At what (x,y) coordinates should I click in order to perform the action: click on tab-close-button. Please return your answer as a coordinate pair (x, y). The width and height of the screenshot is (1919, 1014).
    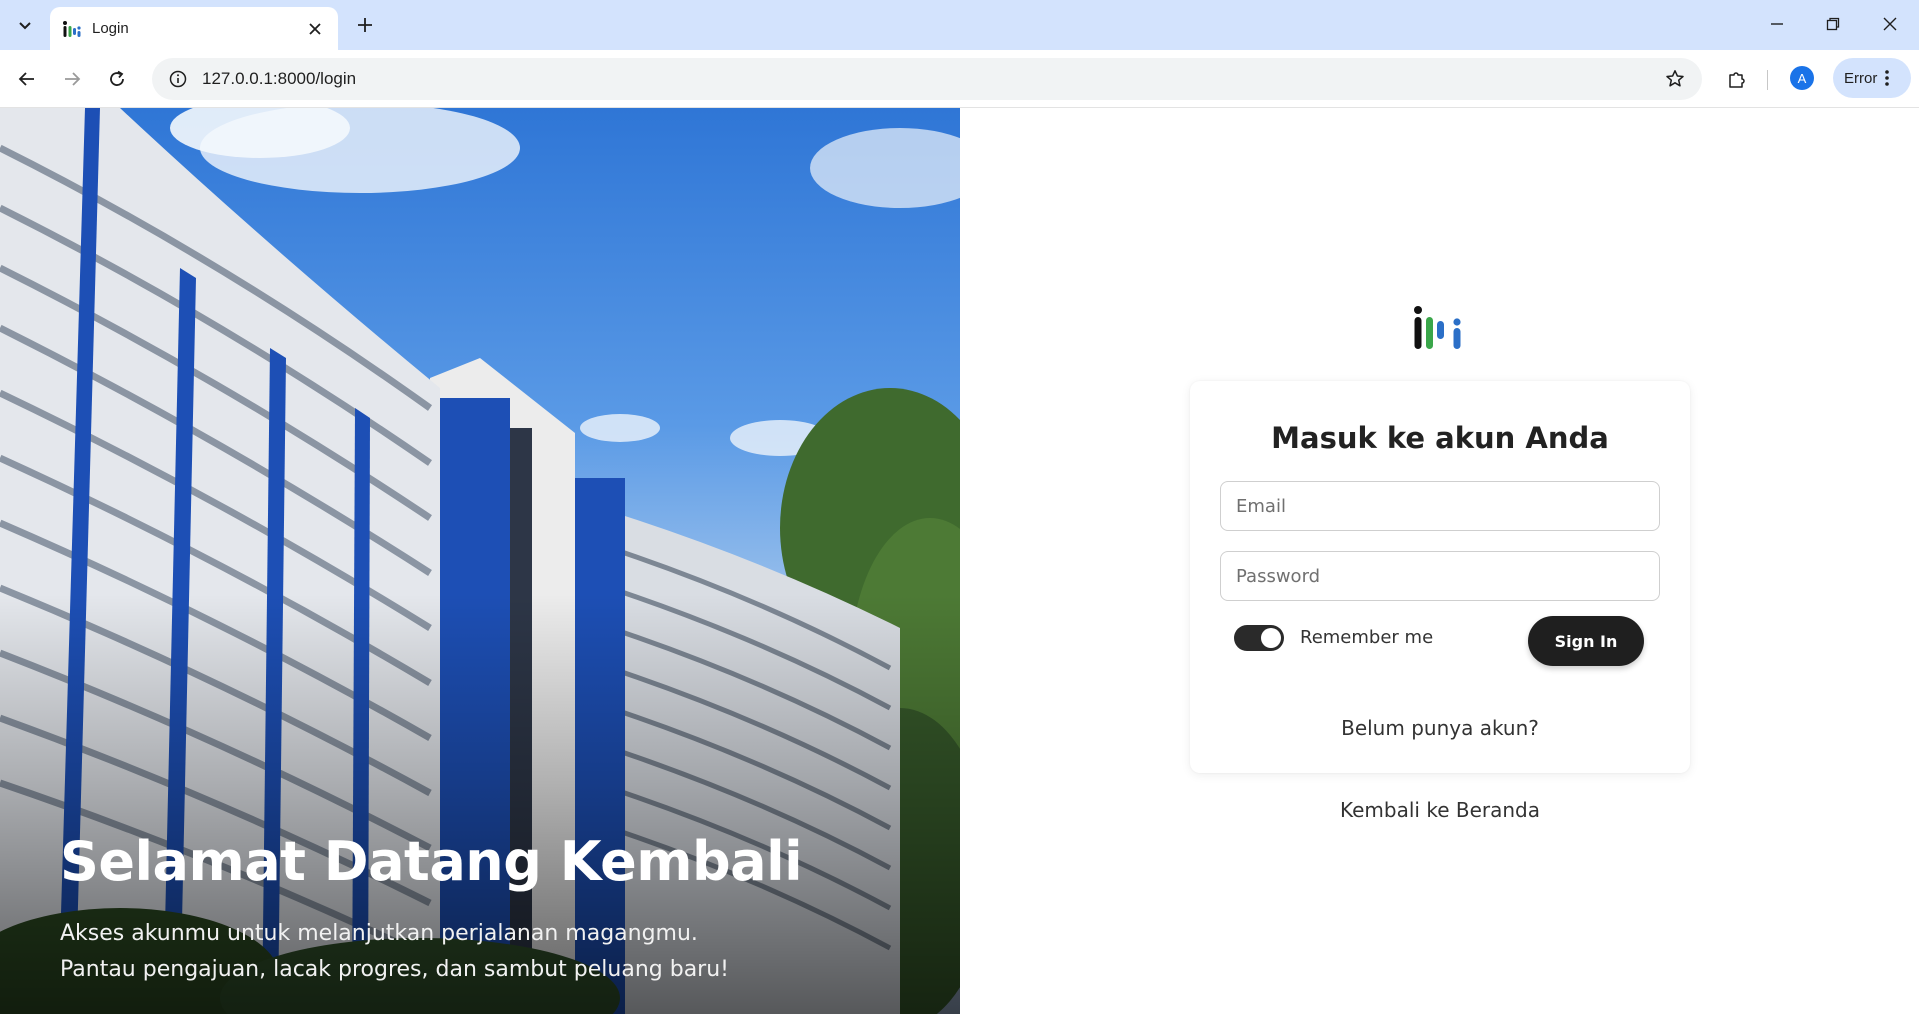
    Looking at the image, I should click on (315, 29).